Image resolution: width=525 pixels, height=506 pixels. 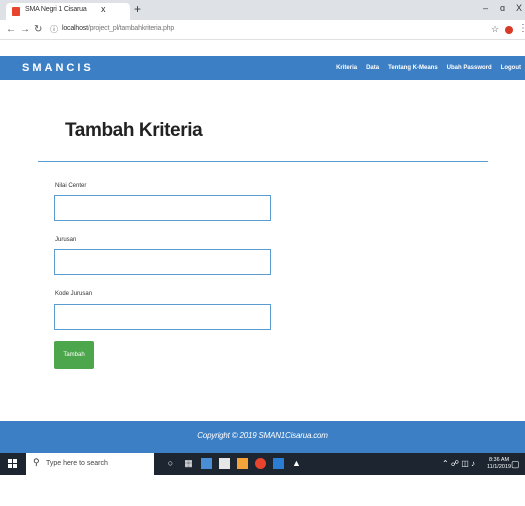 I want to click on clock-time: 8:36 AM, so click(x=499, y=460).